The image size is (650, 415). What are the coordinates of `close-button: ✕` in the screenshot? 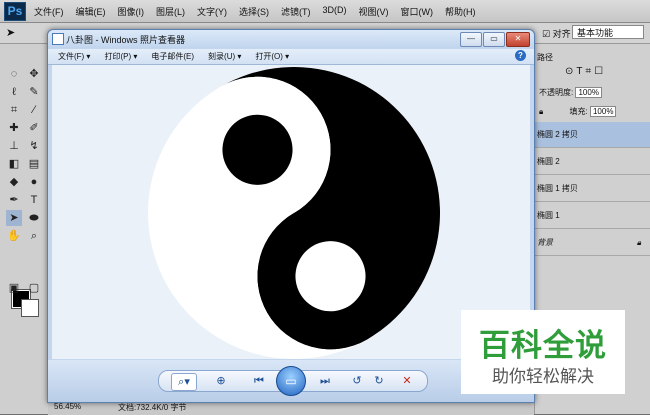 It's located at (518, 39).